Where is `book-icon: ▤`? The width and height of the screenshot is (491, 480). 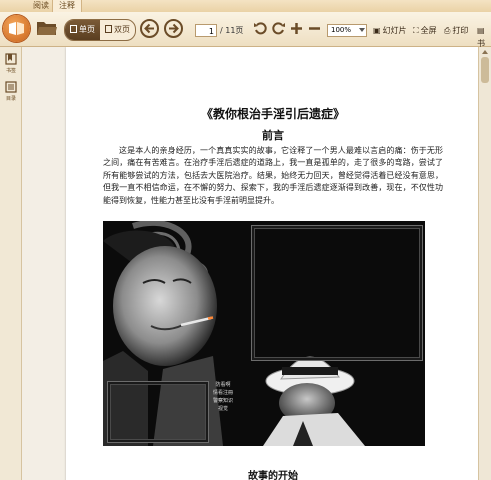
book-icon: ▤ is located at coordinates (481, 30).